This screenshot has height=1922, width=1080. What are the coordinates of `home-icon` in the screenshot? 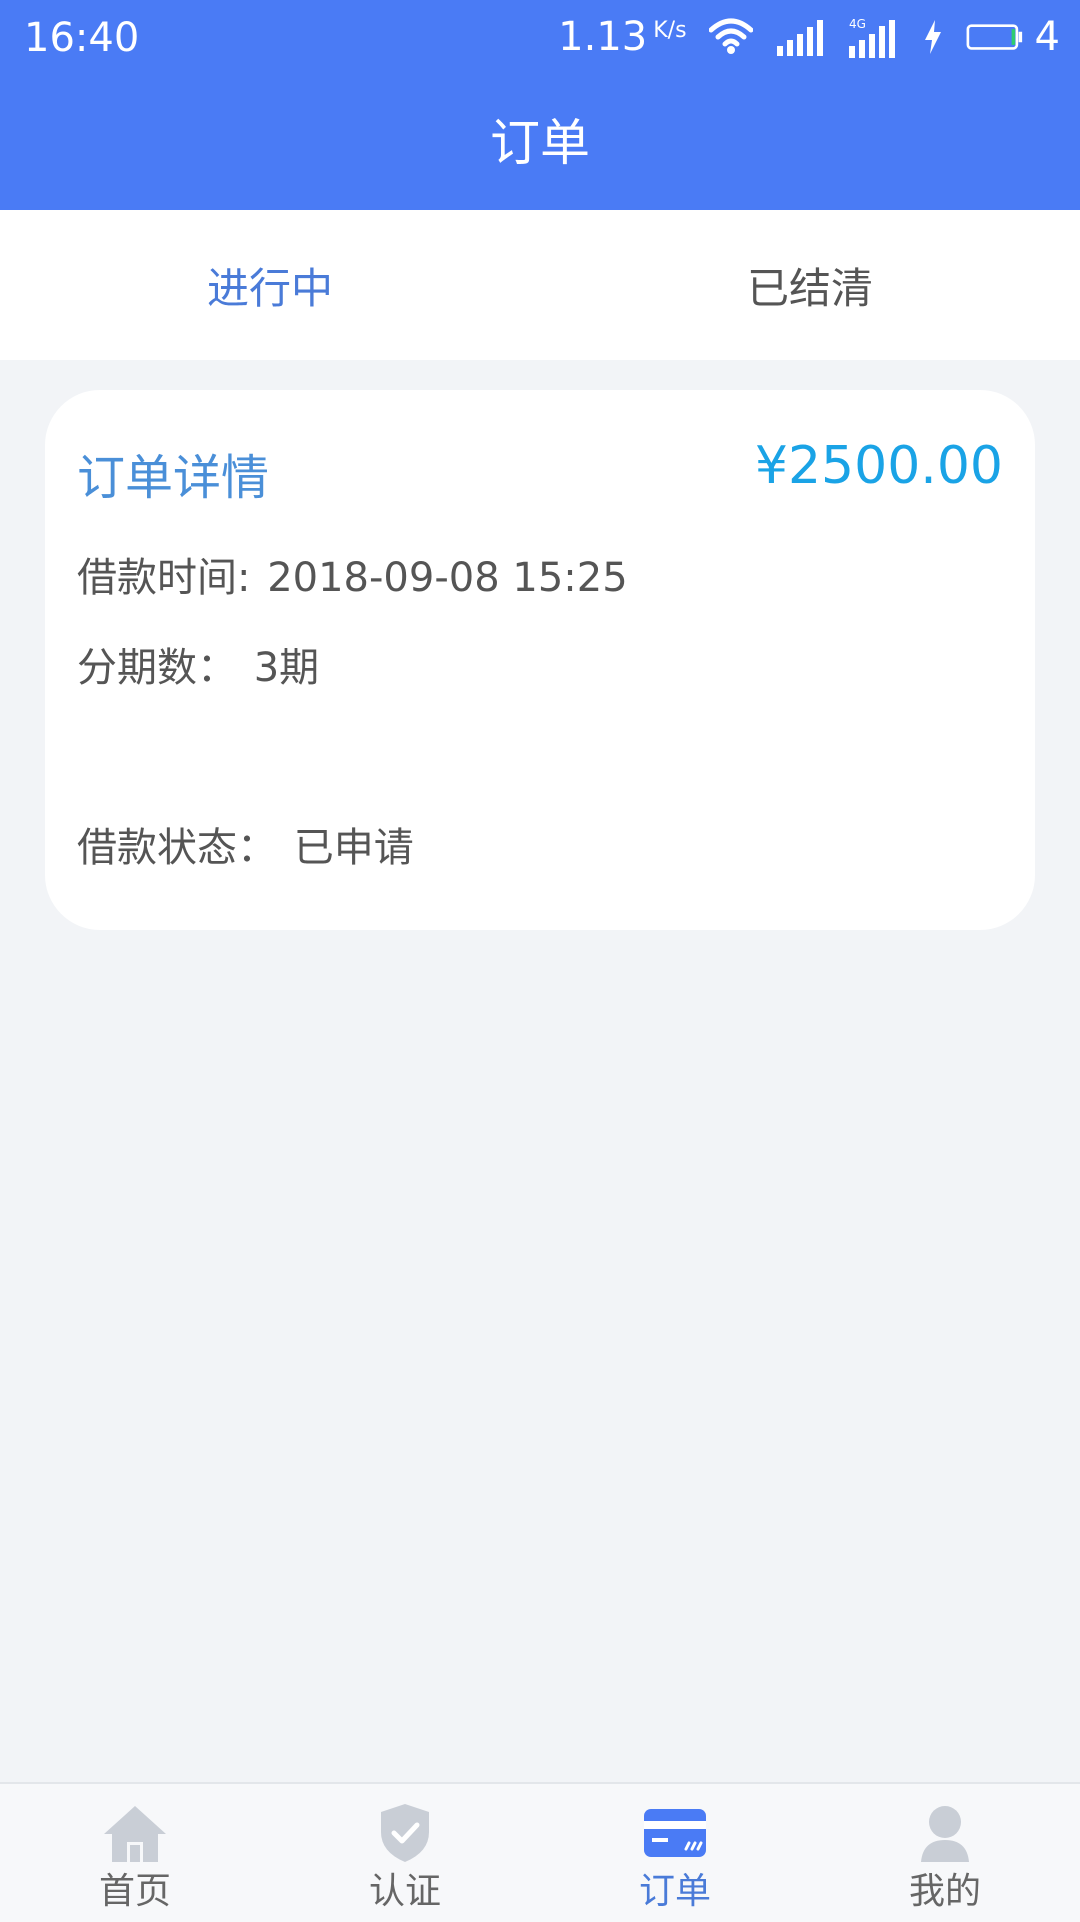 It's located at (135, 1833).